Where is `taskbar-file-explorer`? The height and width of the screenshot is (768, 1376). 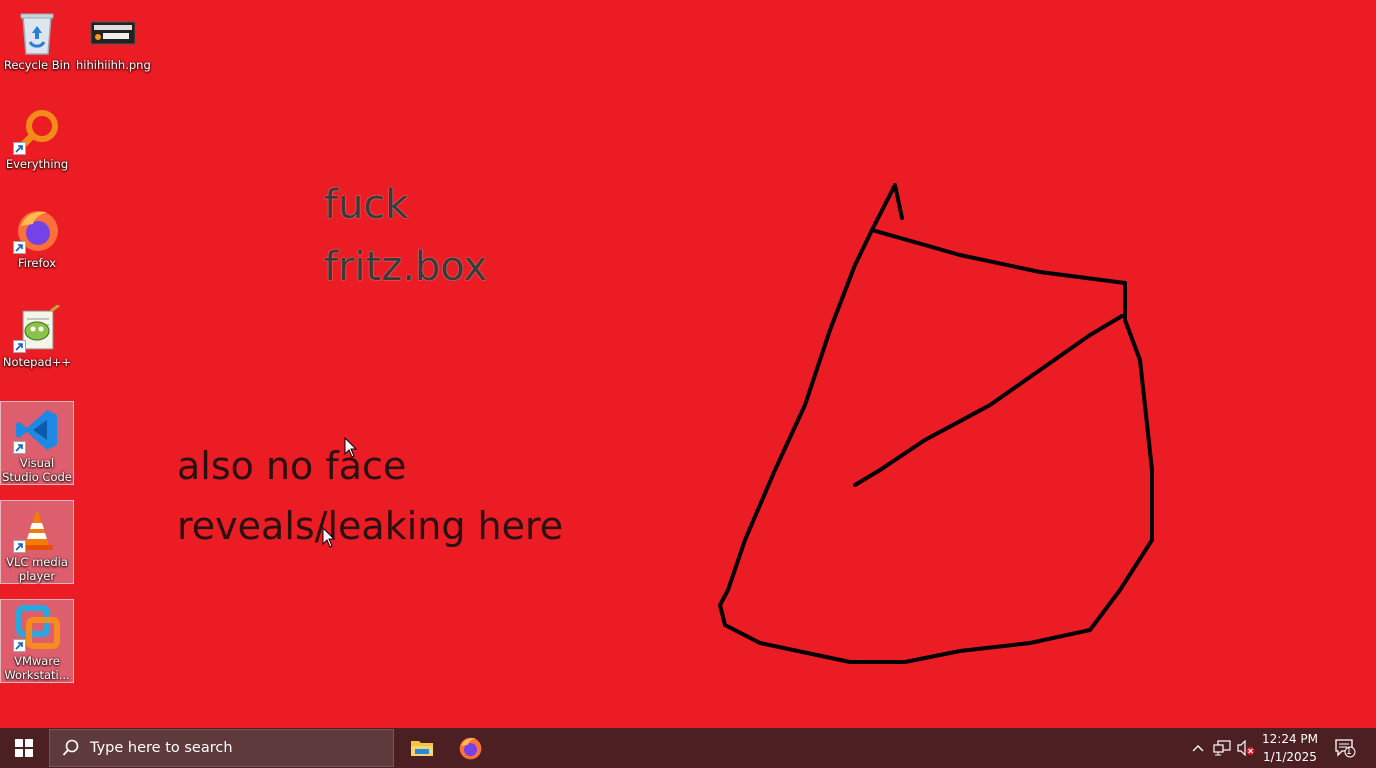 taskbar-file-explorer is located at coordinates (422, 748).